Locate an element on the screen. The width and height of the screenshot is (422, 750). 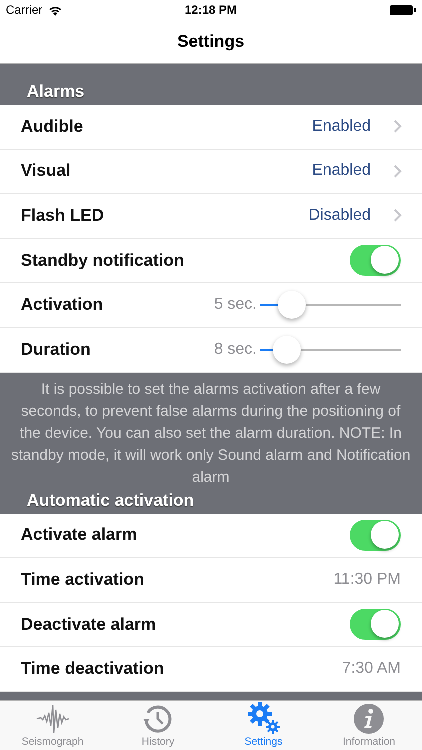
section-title: Alarms is located at coordinates (56, 92).